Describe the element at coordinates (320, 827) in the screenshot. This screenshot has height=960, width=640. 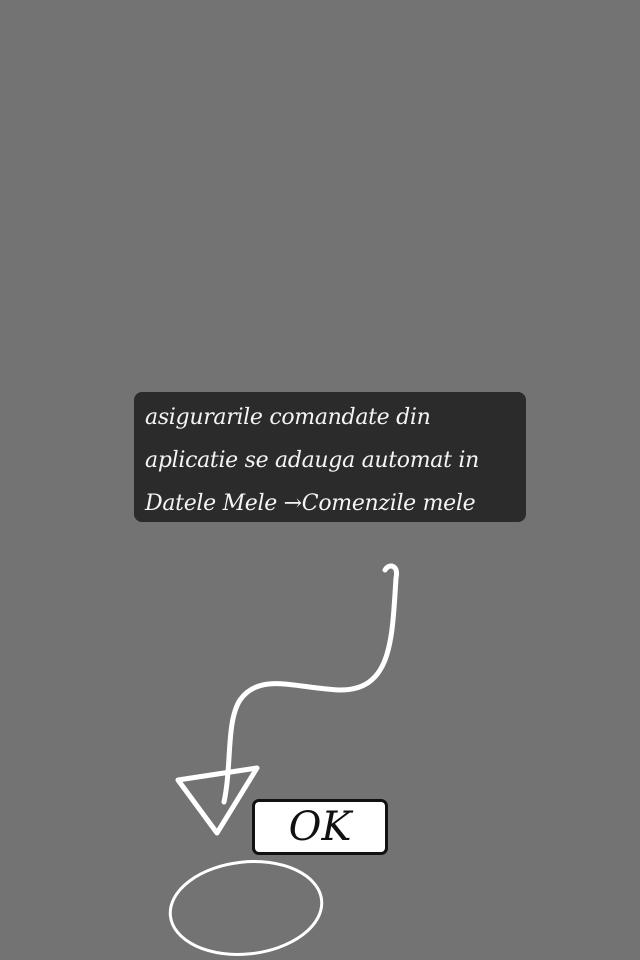
I see `ok-button: OK` at that location.